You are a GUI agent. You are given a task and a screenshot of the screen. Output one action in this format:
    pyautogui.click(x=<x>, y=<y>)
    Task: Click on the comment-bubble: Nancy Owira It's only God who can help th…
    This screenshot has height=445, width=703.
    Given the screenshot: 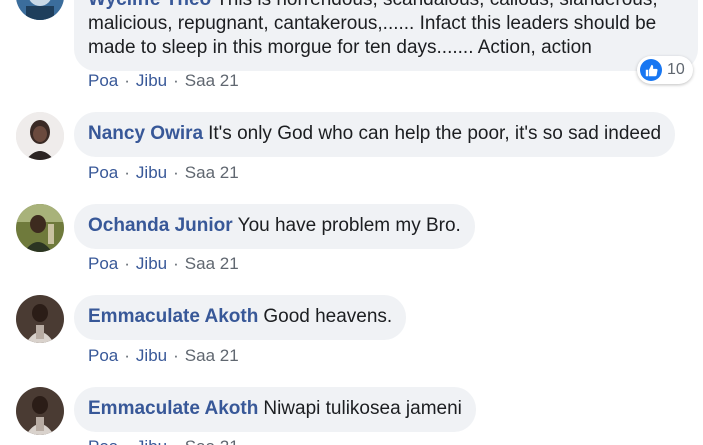 What is the action you would take?
    pyautogui.click(x=375, y=134)
    